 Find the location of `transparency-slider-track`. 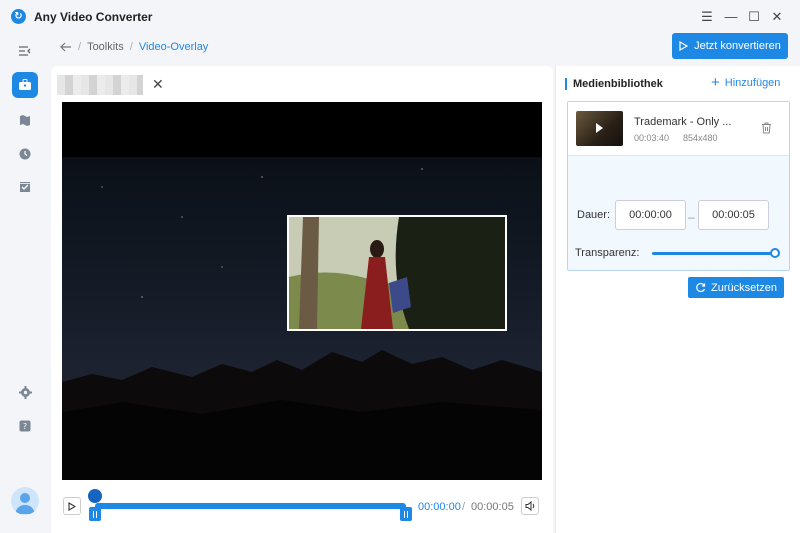

transparency-slider-track is located at coordinates (713, 253).